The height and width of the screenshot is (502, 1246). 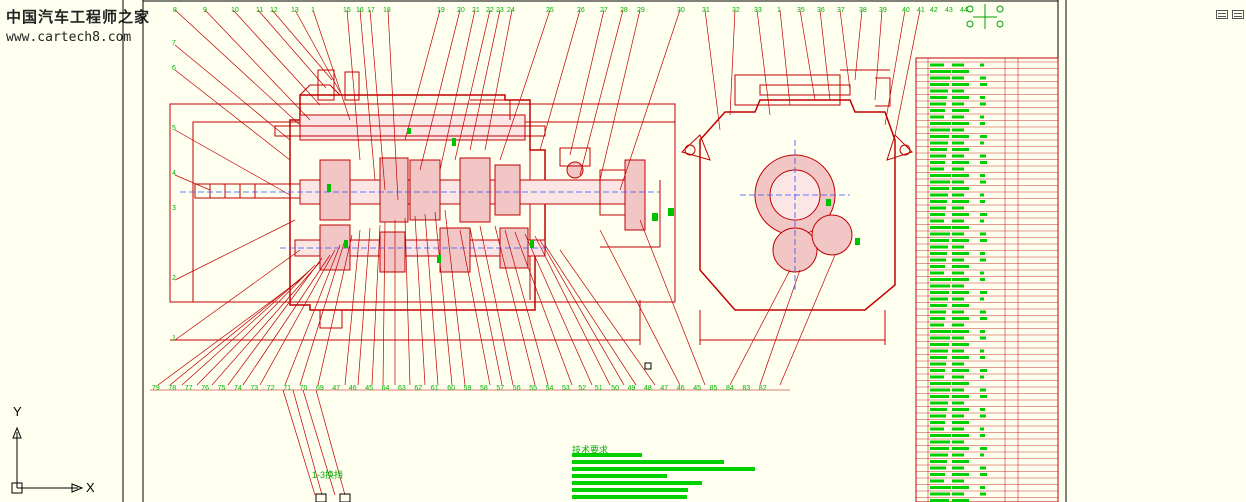 What do you see at coordinates (730, 388) in the screenshot?
I see `callout-bottom: 84` at bounding box center [730, 388].